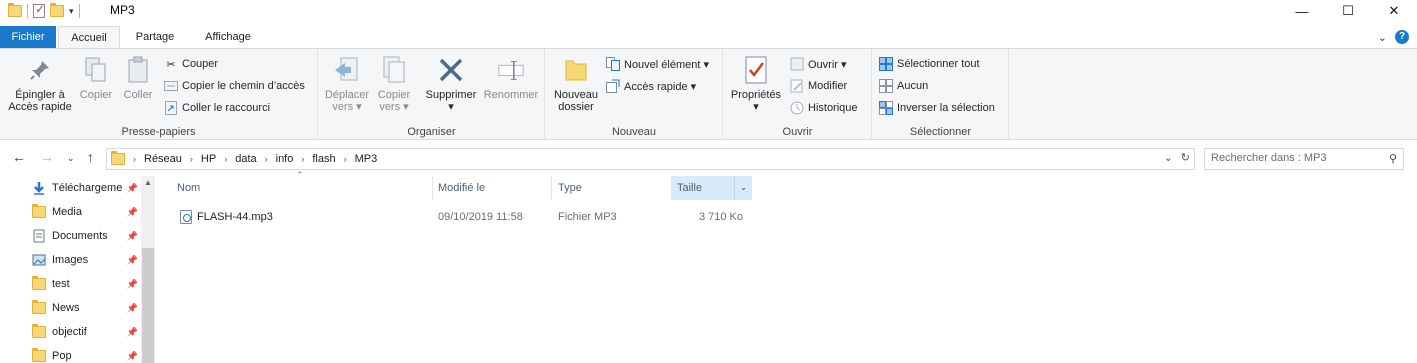 Image resolution: width=1417 pixels, height=363 pixels. I want to click on properties-label: Propriétés ▾, so click(756, 101).